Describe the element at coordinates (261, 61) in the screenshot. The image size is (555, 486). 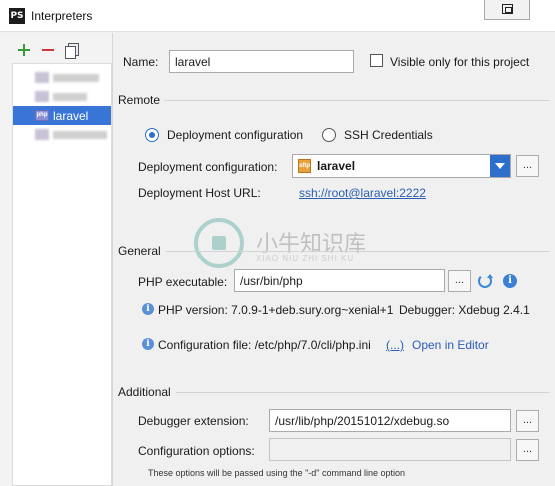
I see `name-input: laravel` at that location.